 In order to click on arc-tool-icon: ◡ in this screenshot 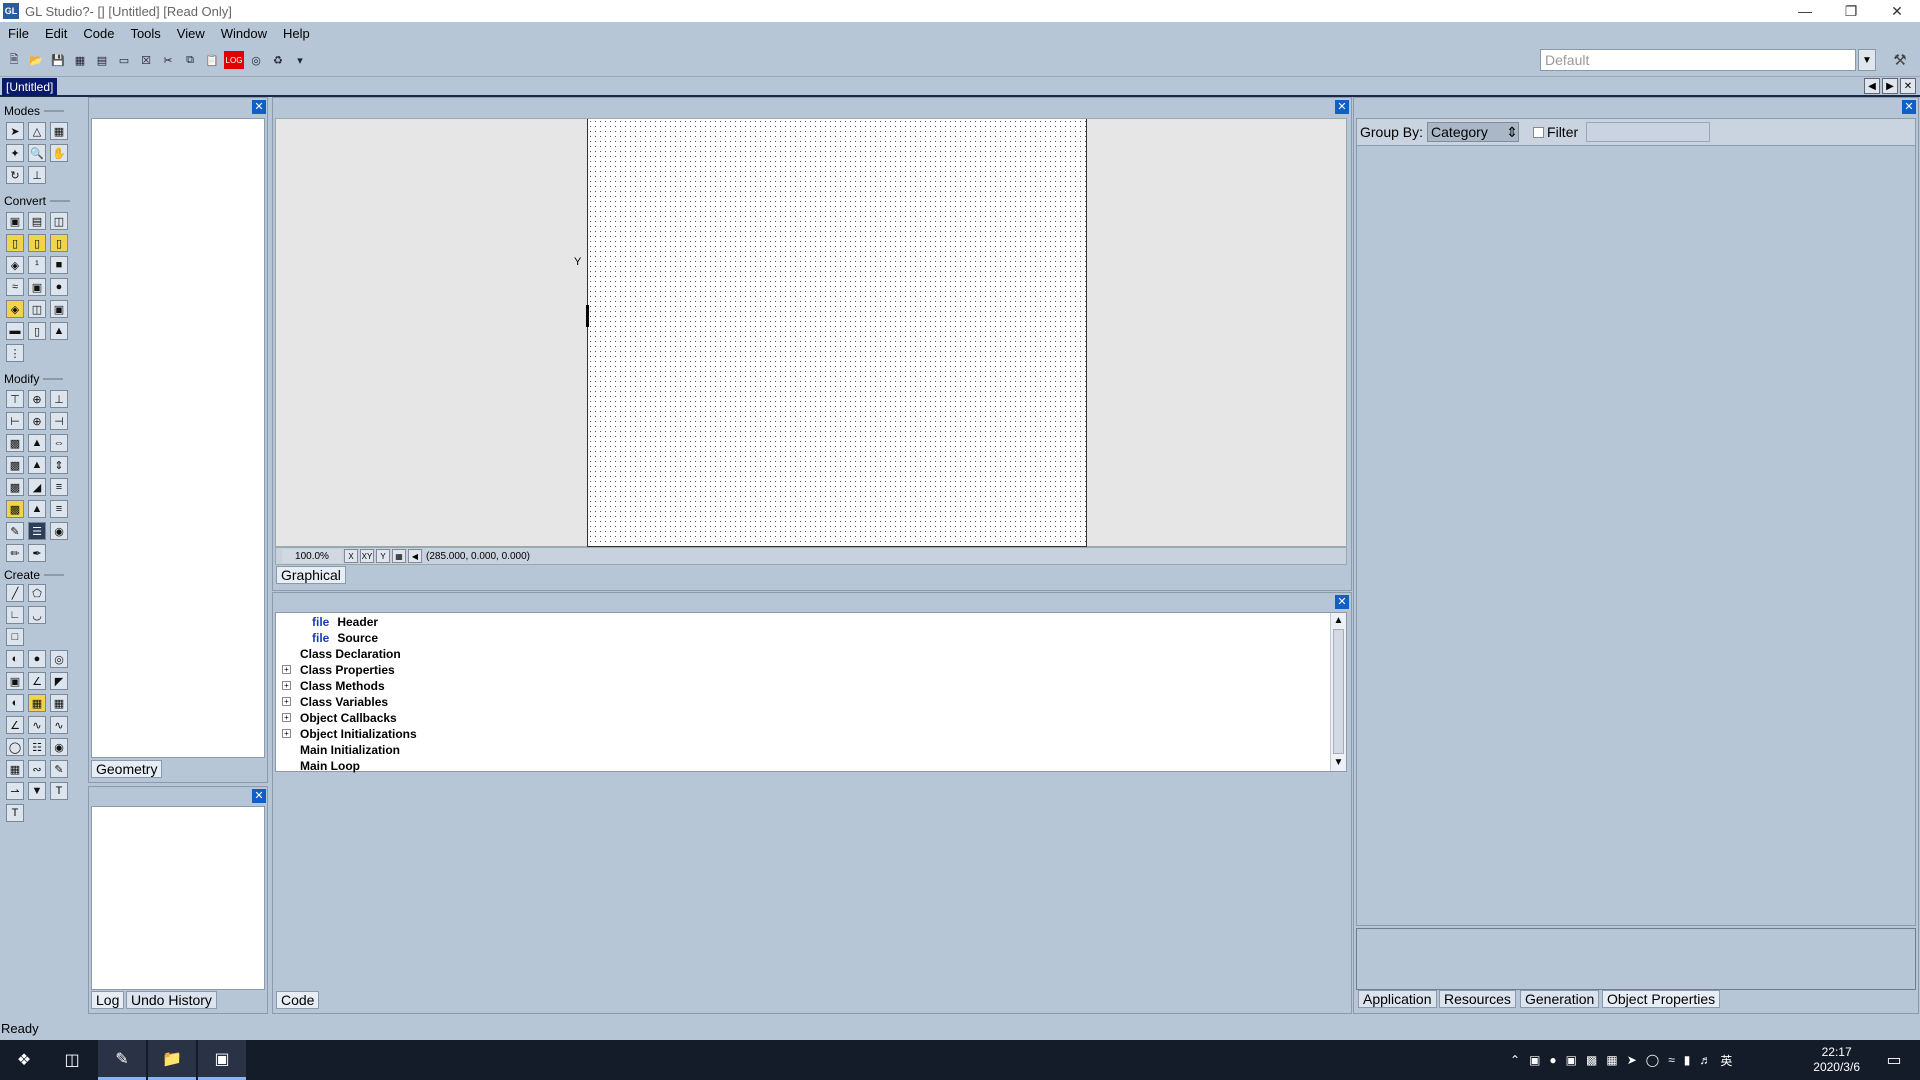, I will do `click(37, 615)`.